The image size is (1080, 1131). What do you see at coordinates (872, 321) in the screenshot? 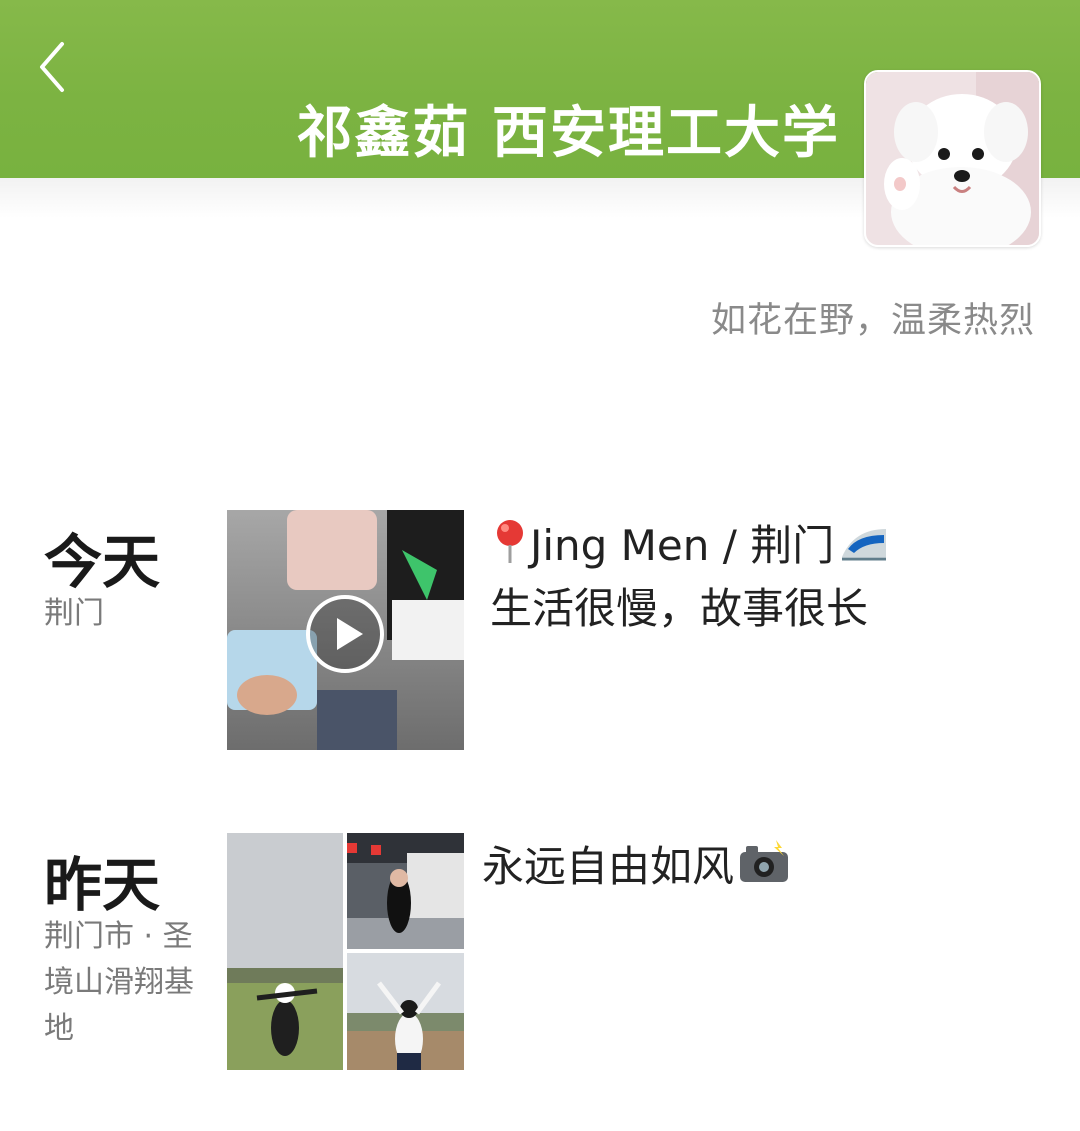
I see `profile-signature: 如花在野，温柔热烈` at bounding box center [872, 321].